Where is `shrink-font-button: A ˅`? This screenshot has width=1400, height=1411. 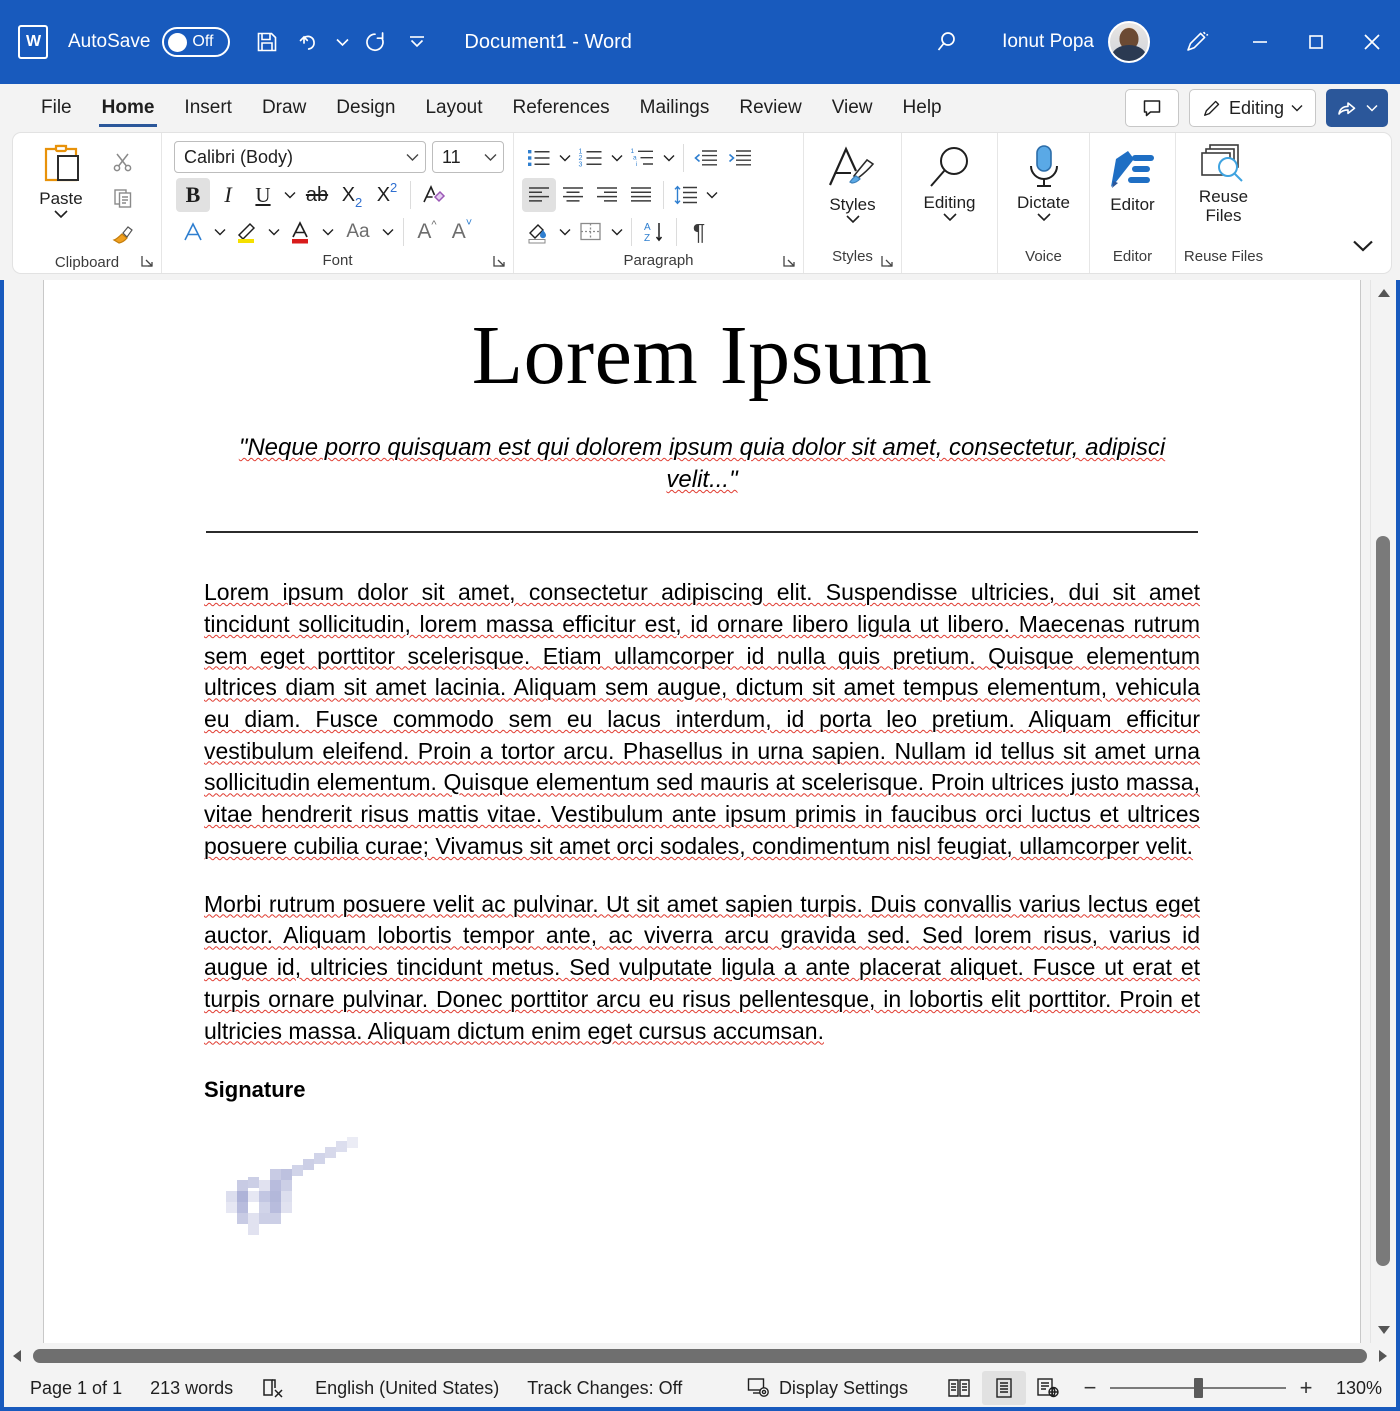 shrink-font-button: A ˅ is located at coordinates (462, 232).